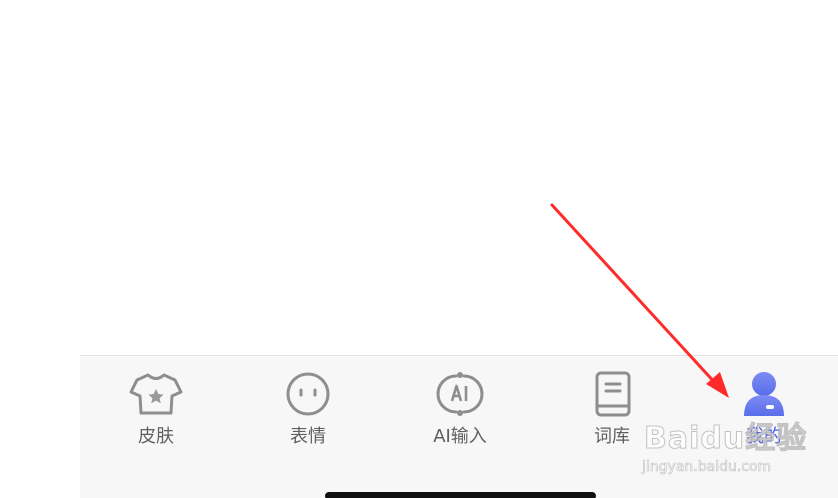  I want to click on tab-skin: 皮肤, so click(156, 410).